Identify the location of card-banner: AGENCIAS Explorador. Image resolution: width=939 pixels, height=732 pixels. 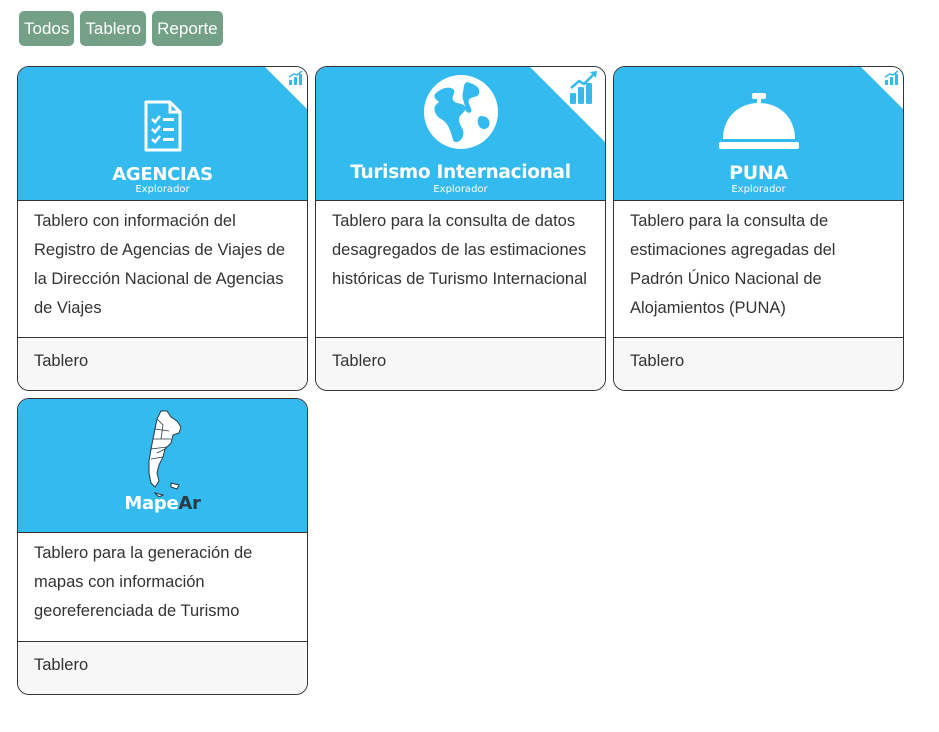
(162, 134).